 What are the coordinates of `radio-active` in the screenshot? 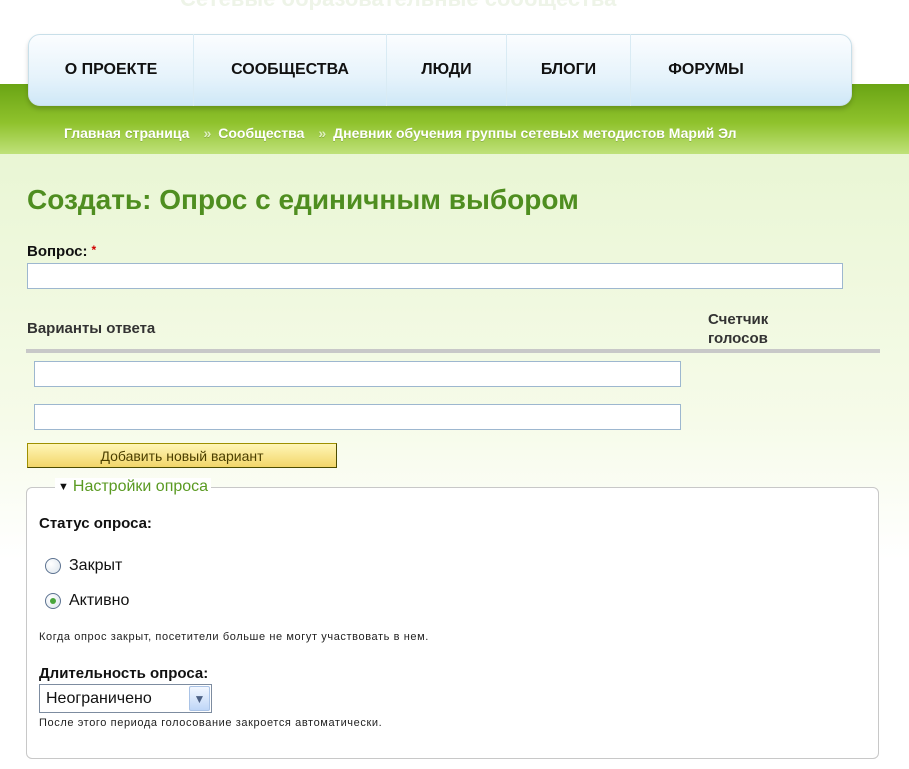 It's located at (53, 601).